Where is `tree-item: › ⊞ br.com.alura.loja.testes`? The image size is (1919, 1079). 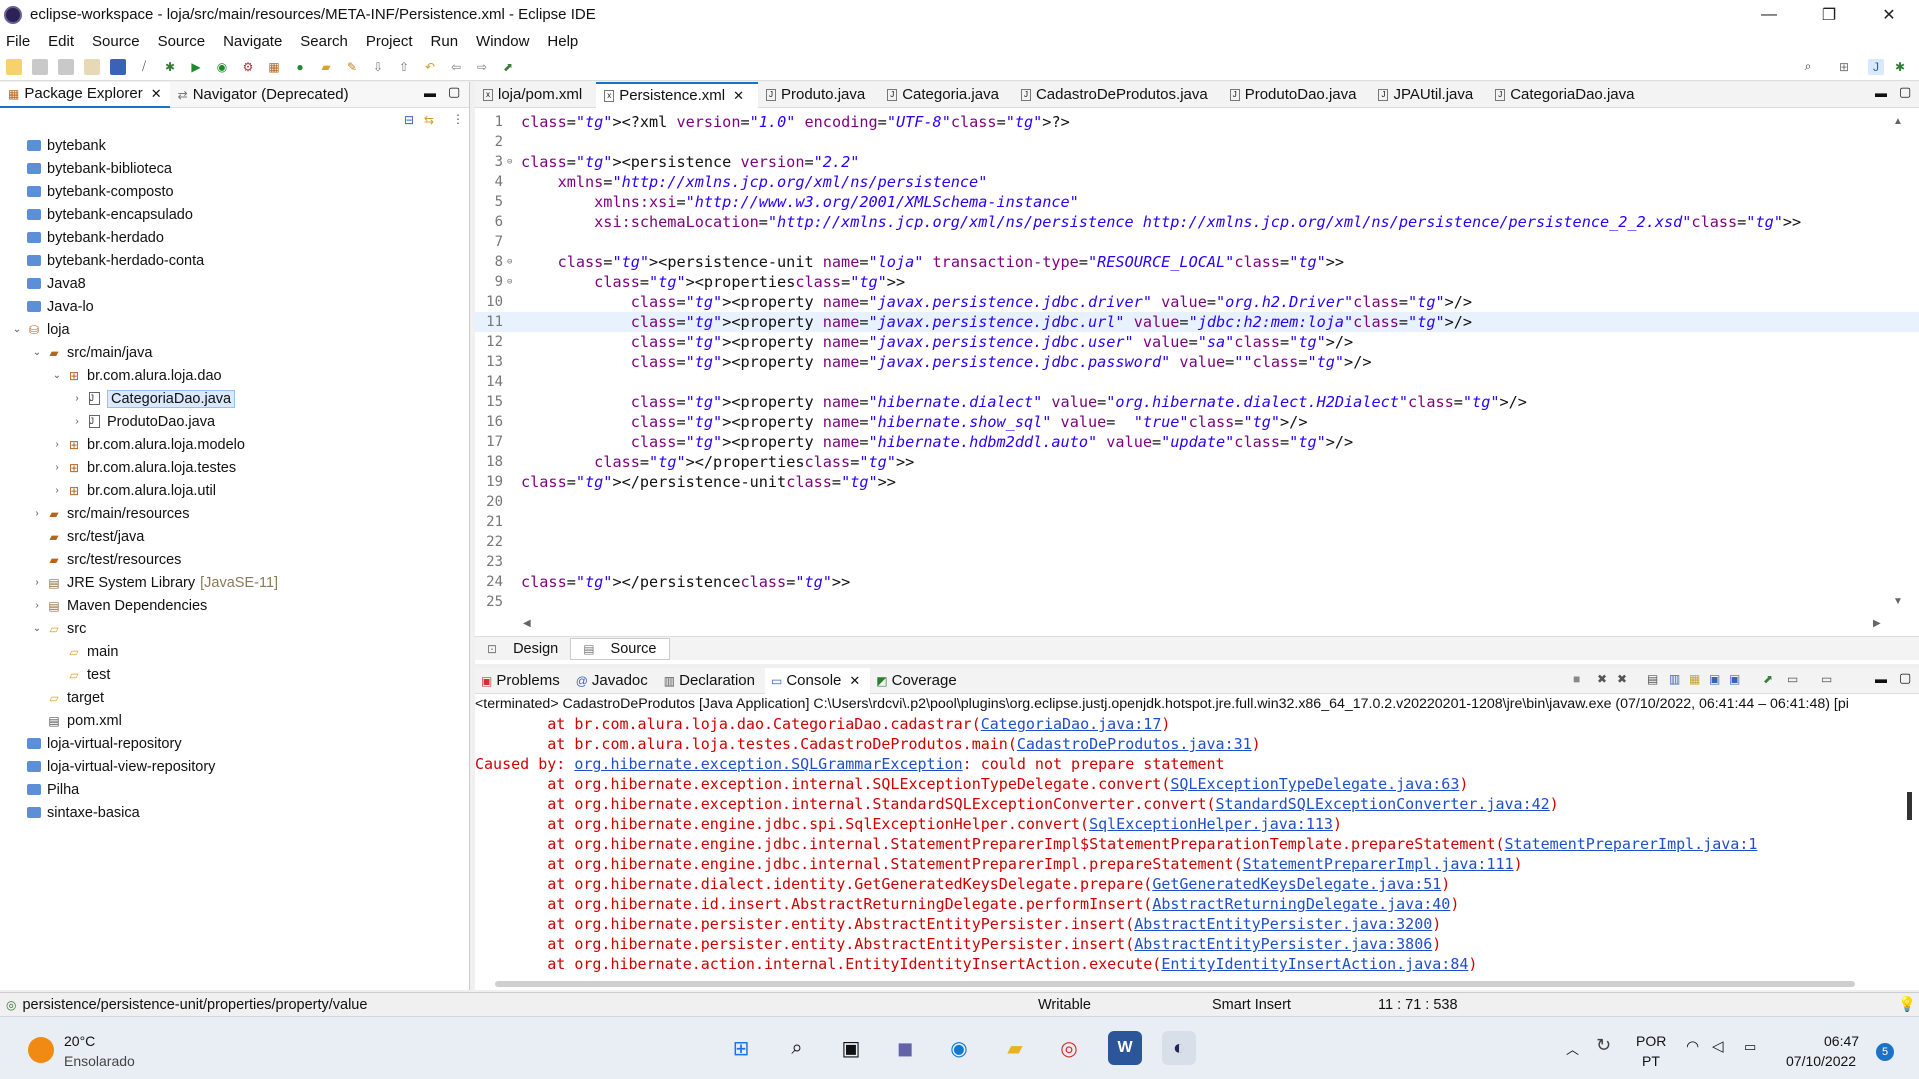
tree-item: › ⊞ br.com.alura.loja.testes is located at coordinates (235, 467).